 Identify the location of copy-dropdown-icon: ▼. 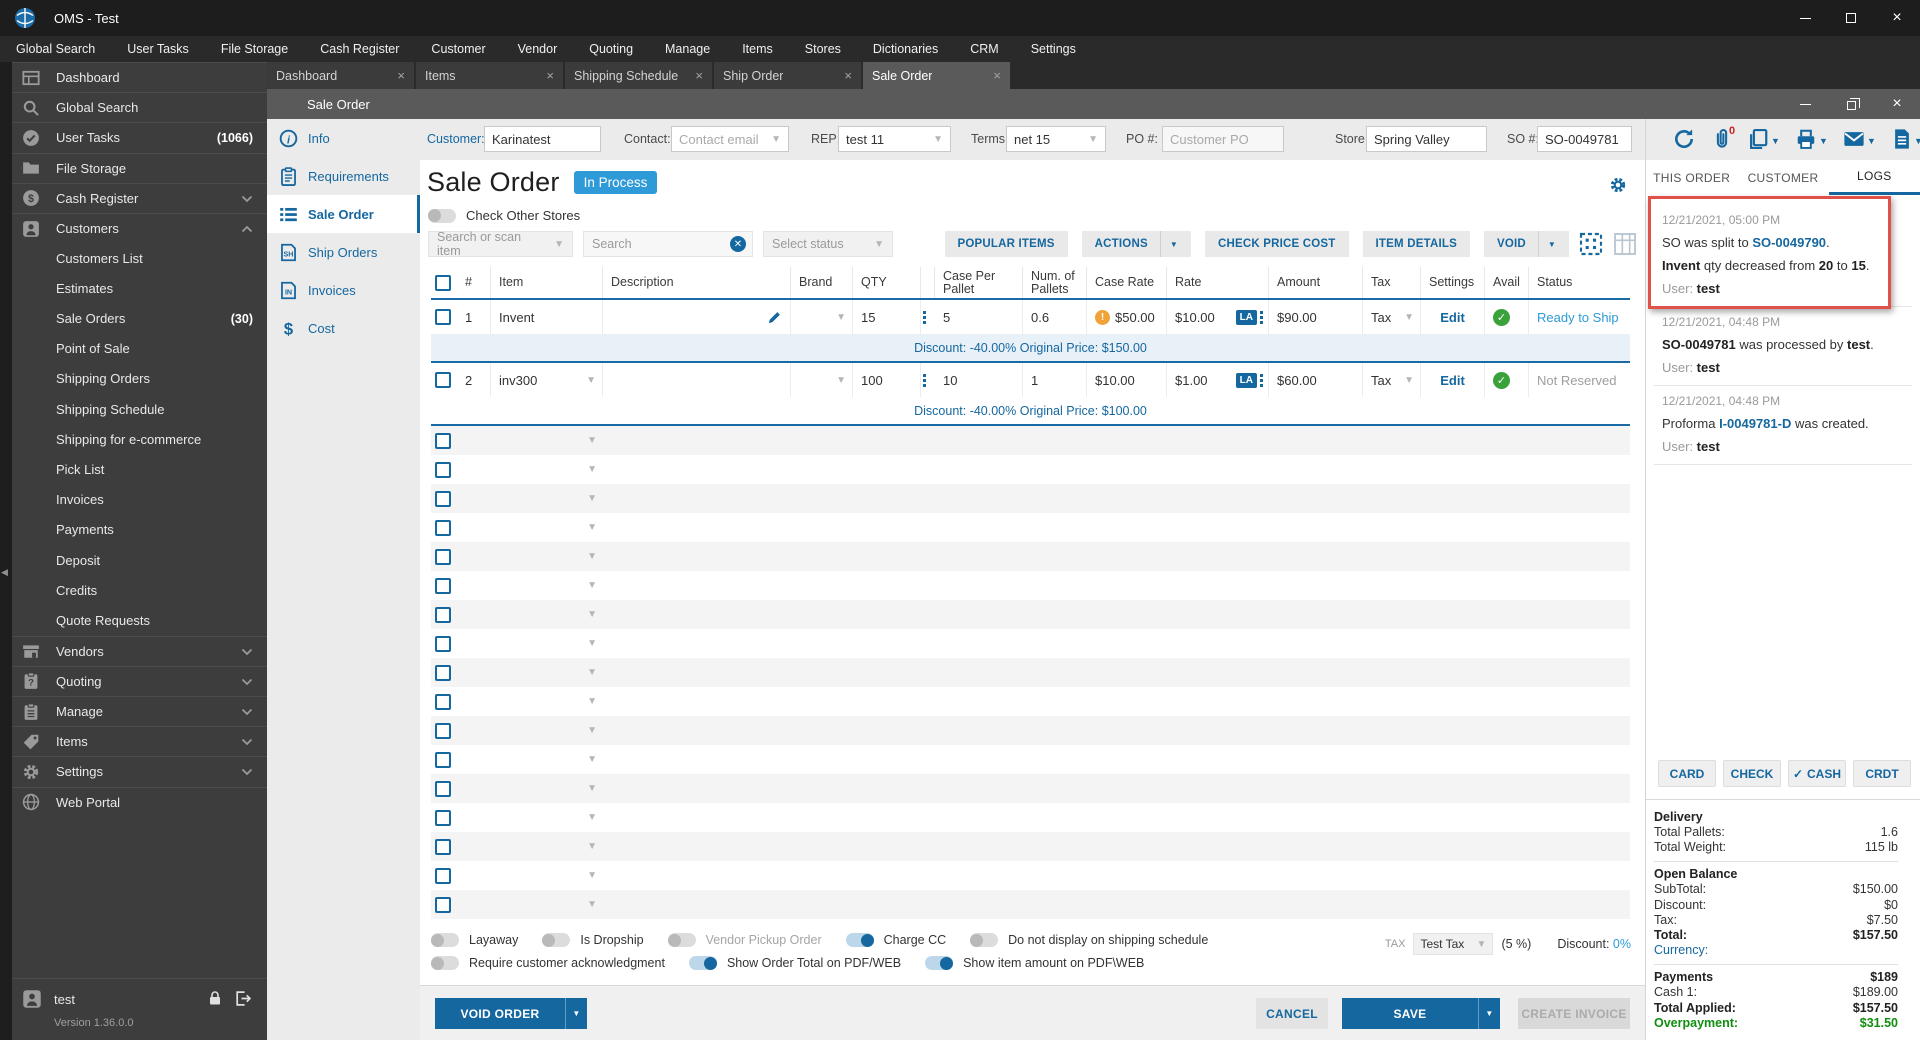
(1775, 141).